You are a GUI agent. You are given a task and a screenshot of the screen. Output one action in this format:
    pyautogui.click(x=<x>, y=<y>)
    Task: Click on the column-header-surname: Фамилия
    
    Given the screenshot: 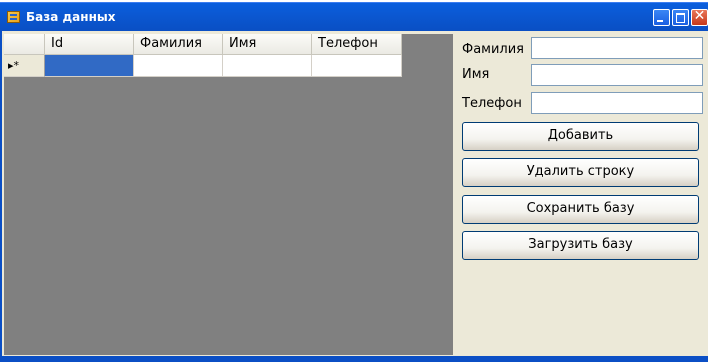 What is the action you would take?
    pyautogui.click(x=178, y=44)
    